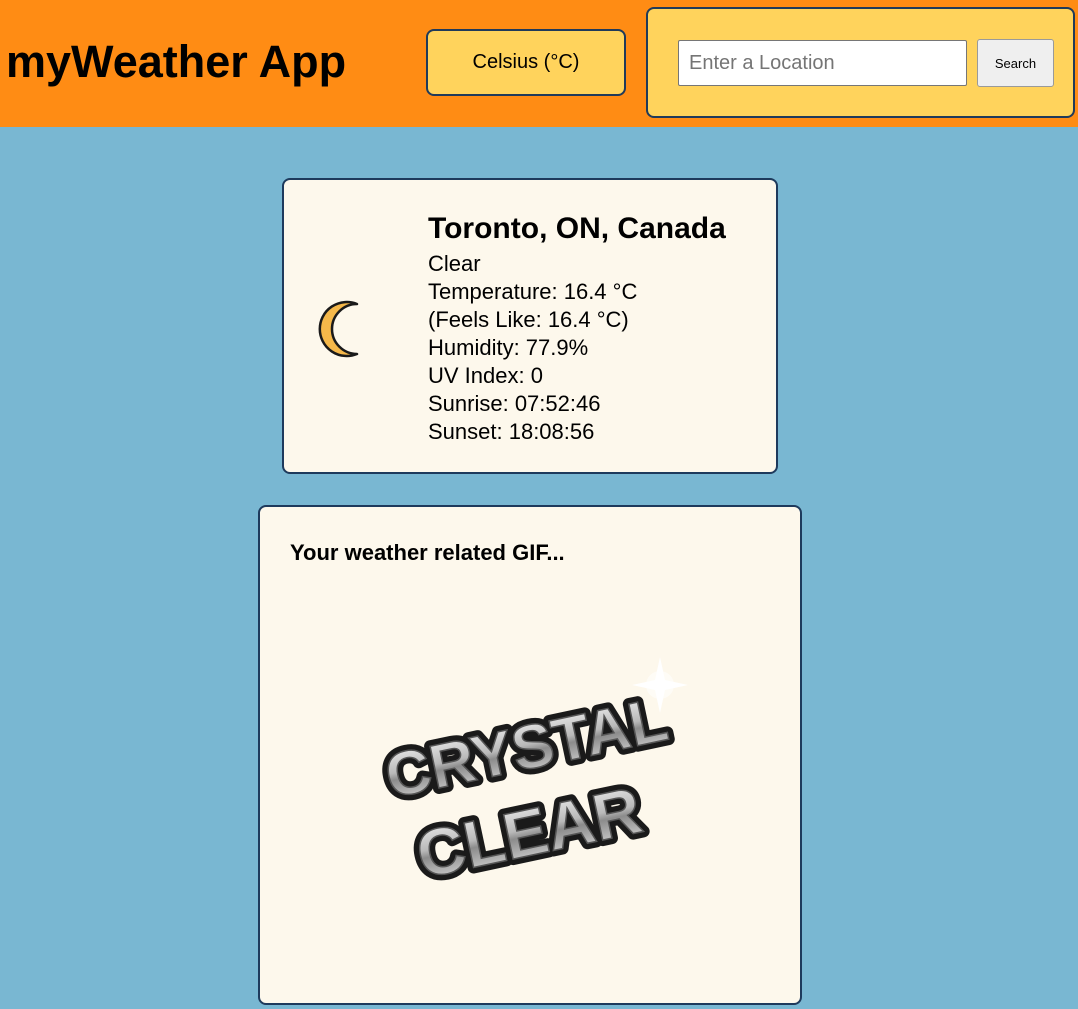  Describe the element at coordinates (454, 263) in the screenshot. I see `weather-condition: Clear` at that location.